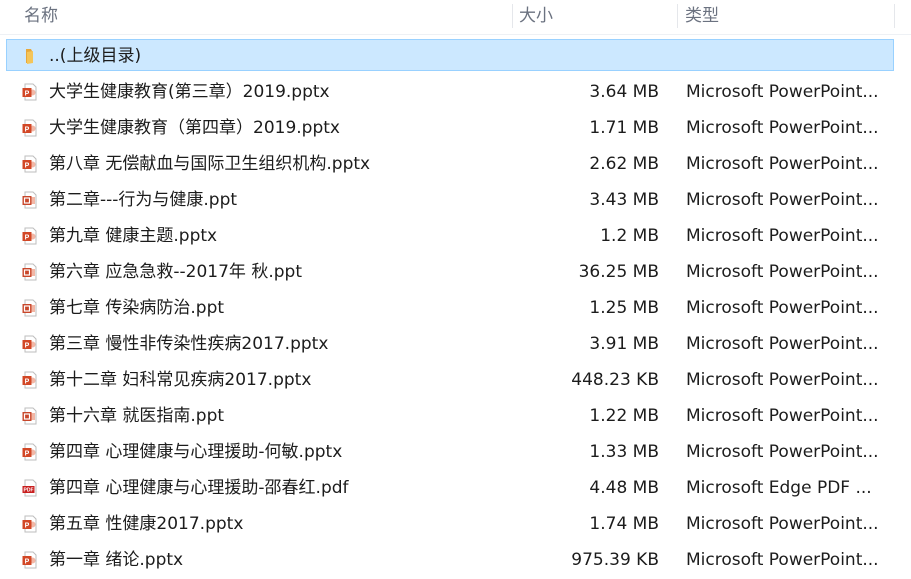 The width and height of the screenshot is (911, 579). Describe the element at coordinates (180, 380) in the screenshot. I see `file-name: 第十二章 妇科常见疾病2017.pptx` at that location.